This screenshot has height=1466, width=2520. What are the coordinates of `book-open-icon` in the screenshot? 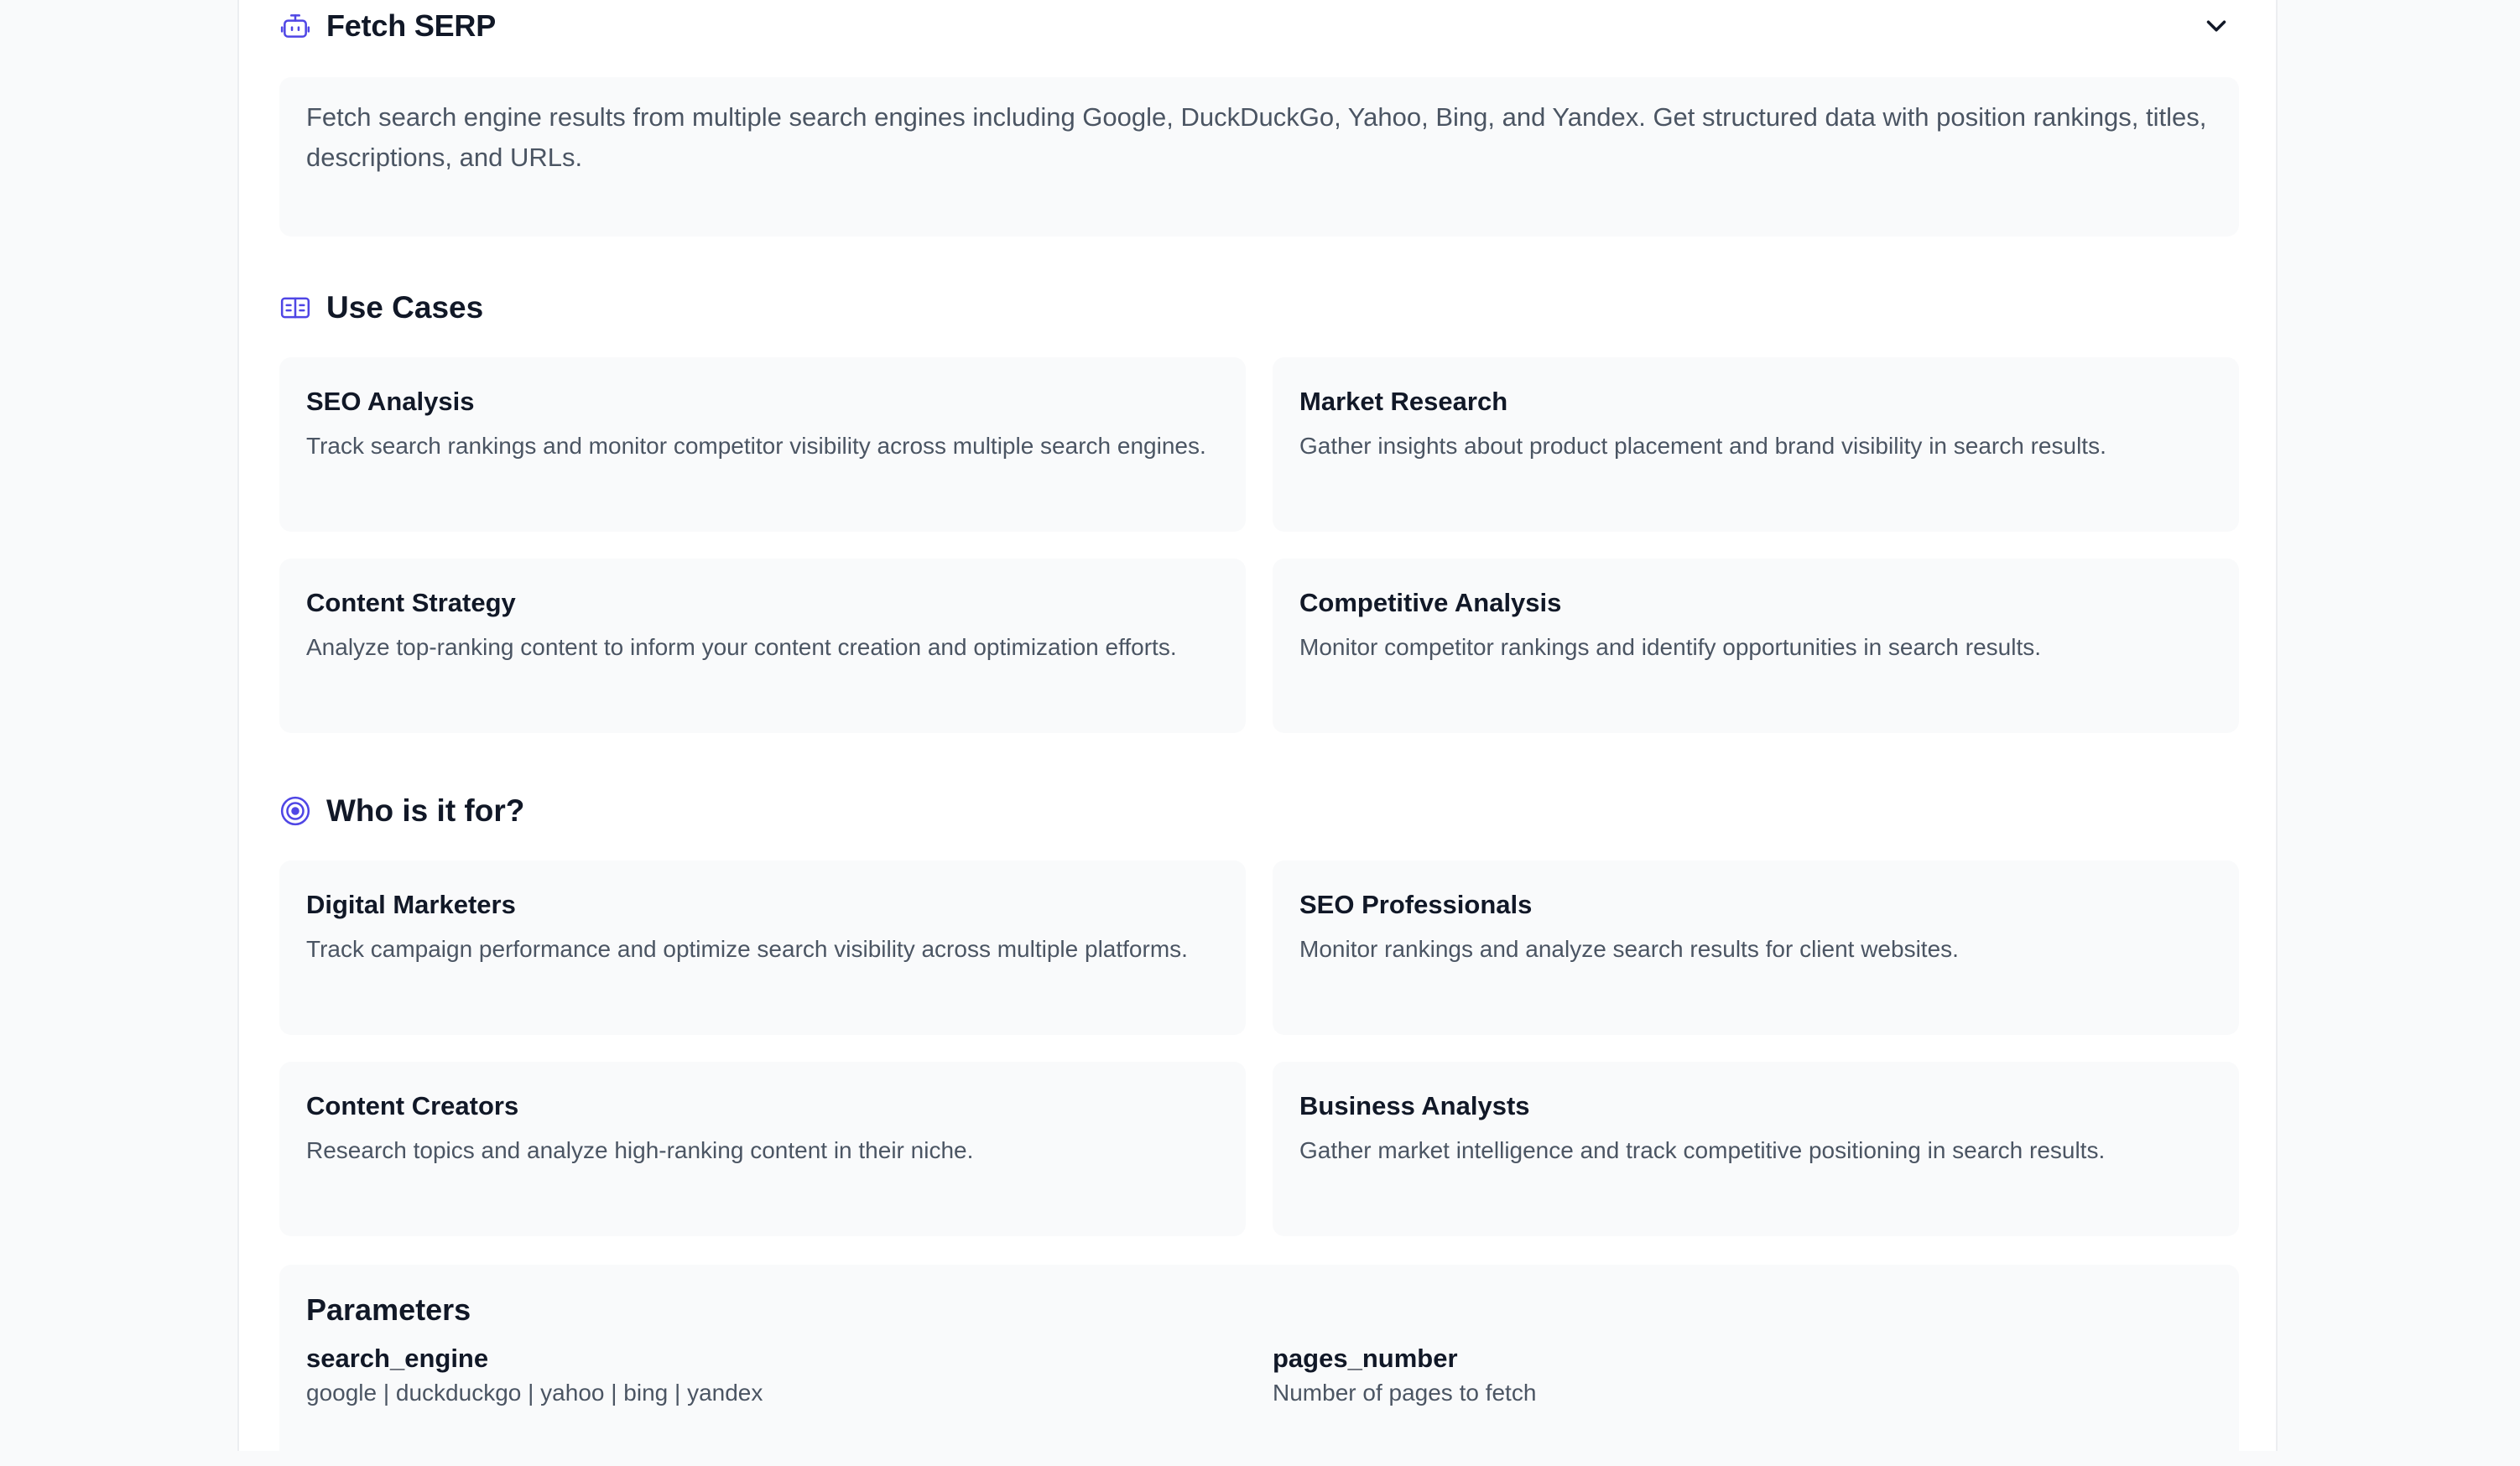 It's located at (295, 308).